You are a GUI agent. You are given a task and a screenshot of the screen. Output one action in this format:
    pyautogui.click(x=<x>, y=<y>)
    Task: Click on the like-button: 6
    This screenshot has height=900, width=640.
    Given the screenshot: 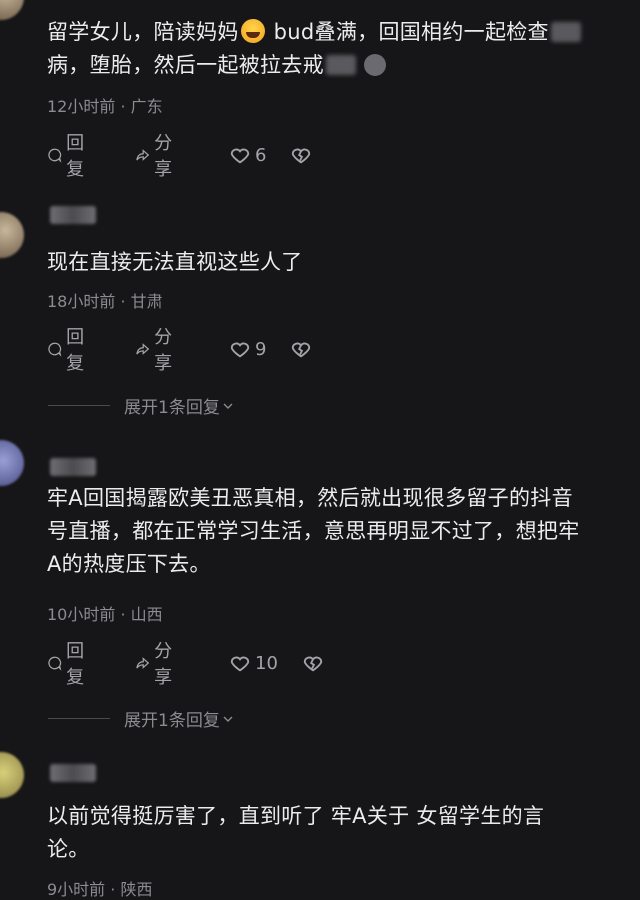 What is the action you would take?
    pyautogui.click(x=247, y=155)
    